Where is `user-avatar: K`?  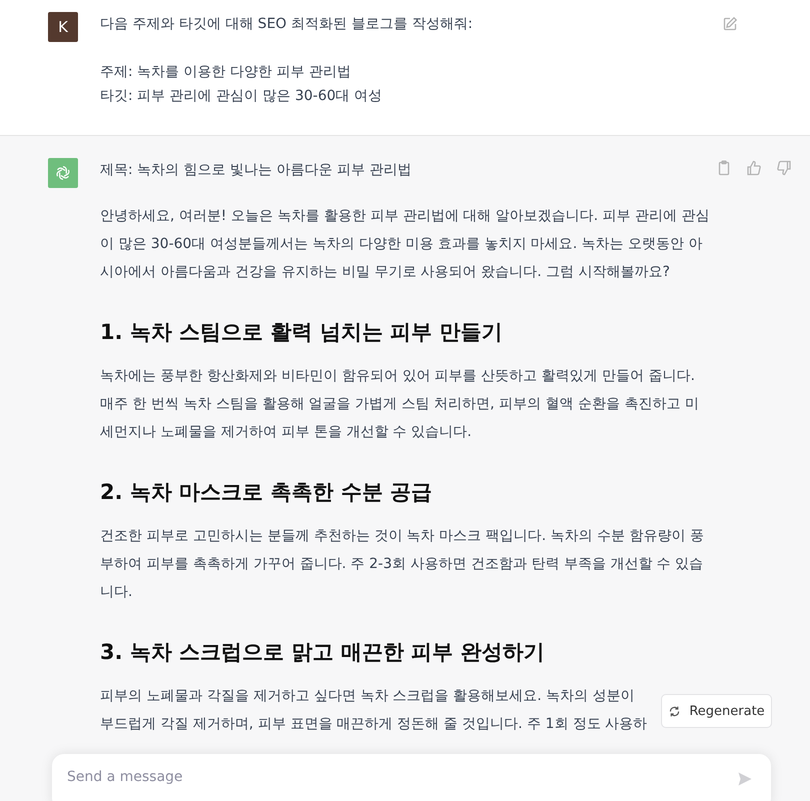 user-avatar: K is located at coordinates (63, 27).